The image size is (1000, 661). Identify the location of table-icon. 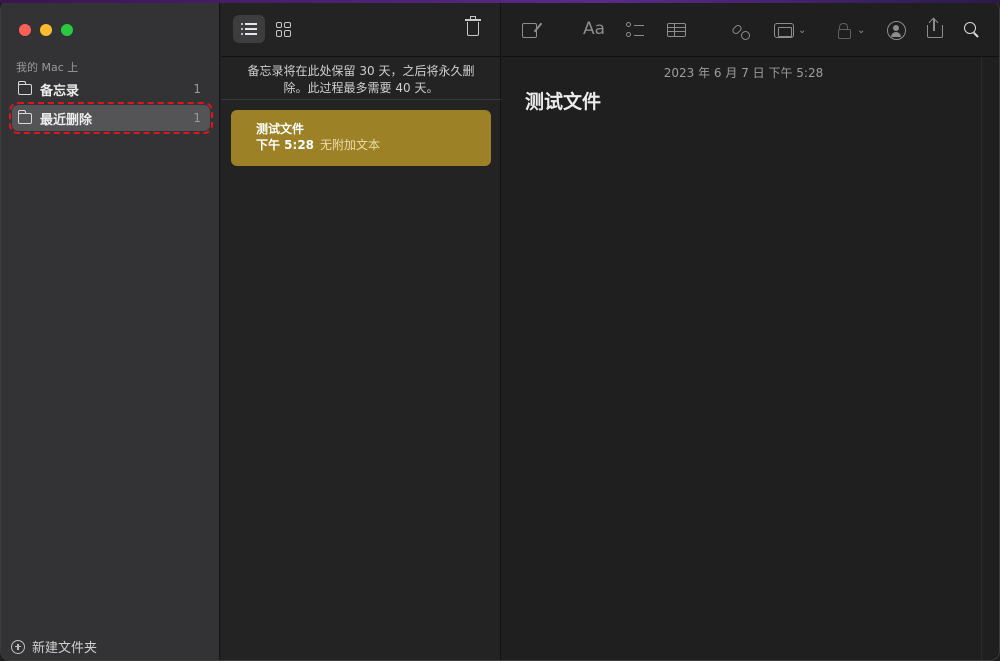
(676, 30).